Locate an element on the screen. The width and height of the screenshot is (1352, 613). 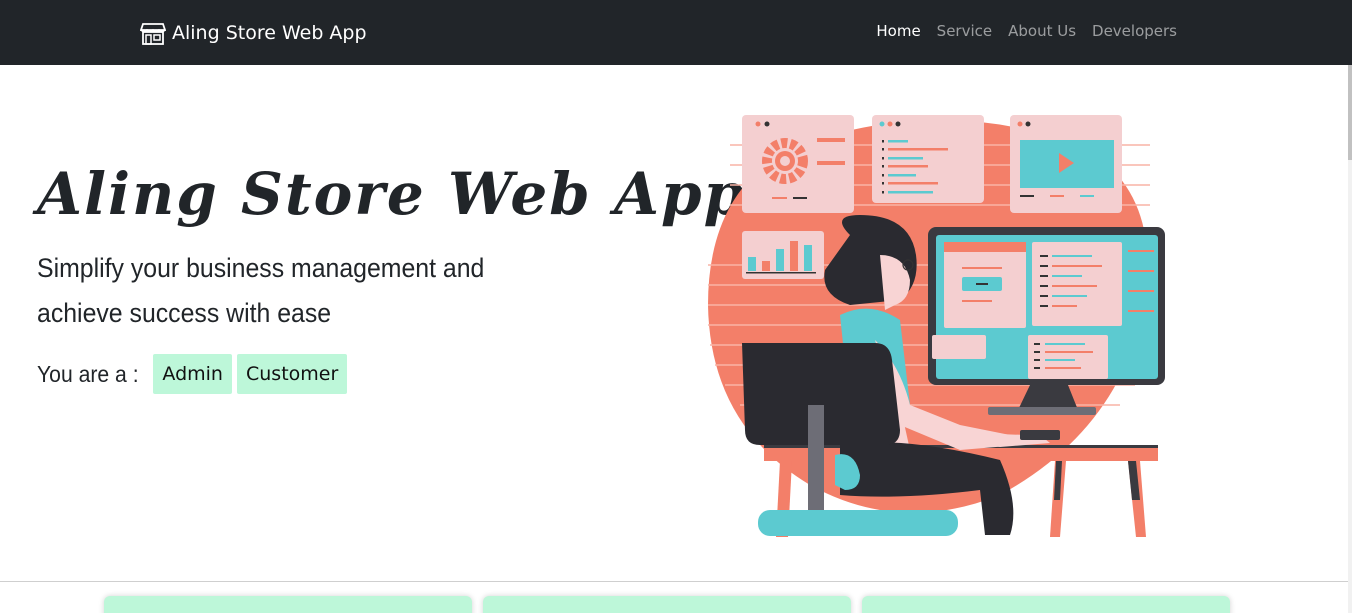
brand-link: Aling Store Web App is located at coordinates (253, 33).